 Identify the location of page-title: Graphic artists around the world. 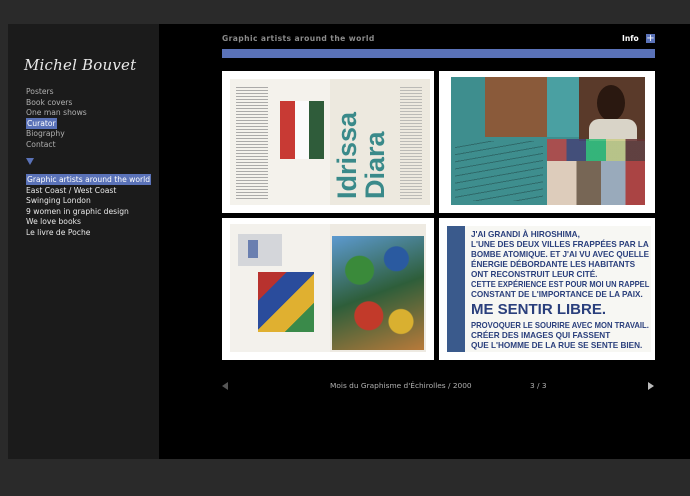
(298, 38).